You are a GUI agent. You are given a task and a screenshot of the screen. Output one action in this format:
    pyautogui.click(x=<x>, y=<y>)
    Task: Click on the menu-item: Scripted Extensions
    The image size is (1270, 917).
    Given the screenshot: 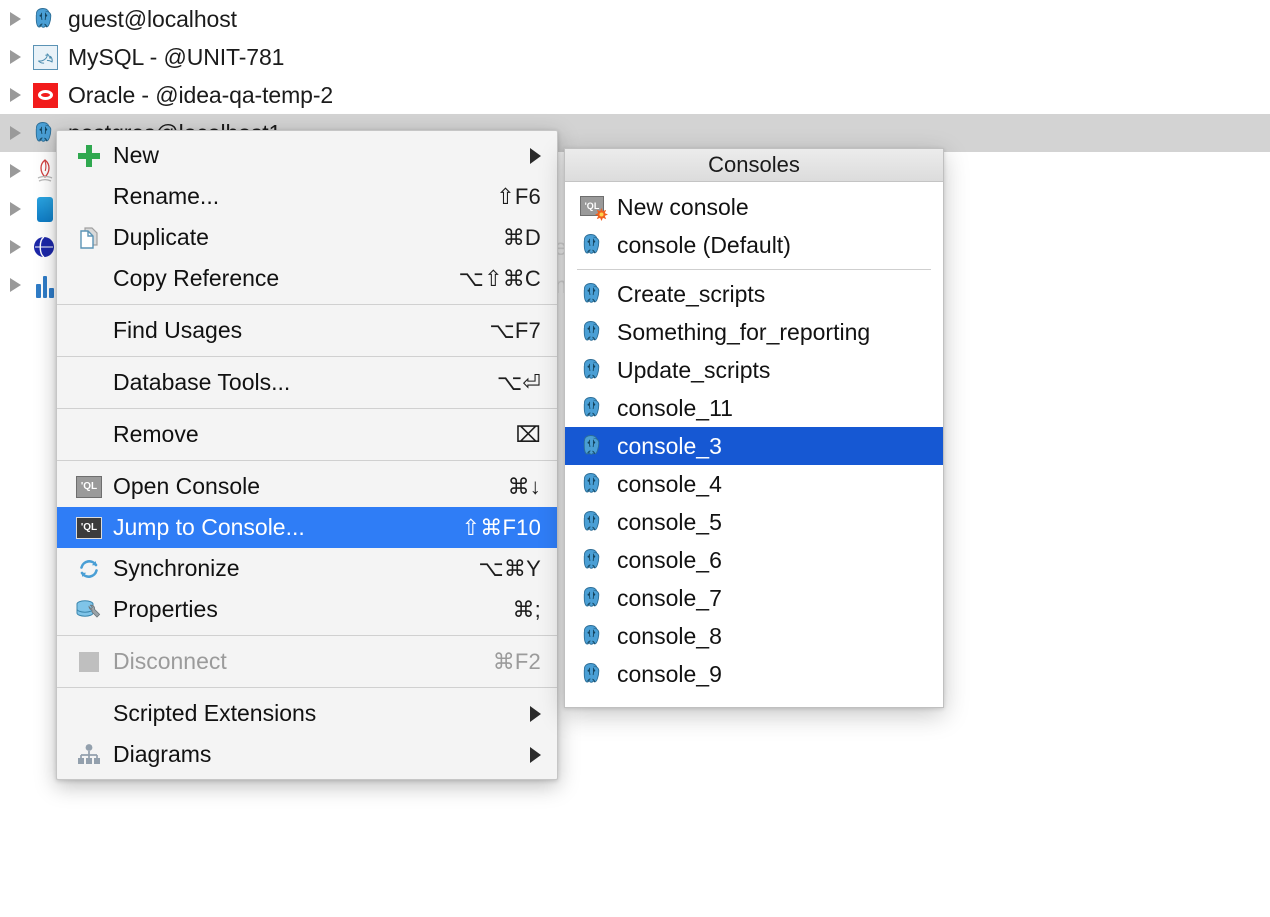 What is the action you would take?
    pyautogui.click(x=307, y=713)
    